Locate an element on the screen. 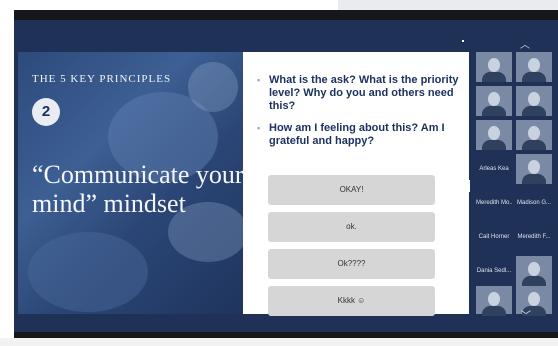  monitor-bezel-top is located at coordinates (286, 15).